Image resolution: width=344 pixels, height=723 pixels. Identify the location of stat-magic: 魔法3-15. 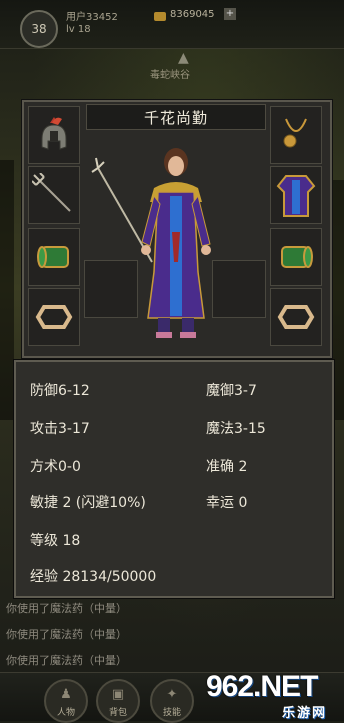
(236, 429).